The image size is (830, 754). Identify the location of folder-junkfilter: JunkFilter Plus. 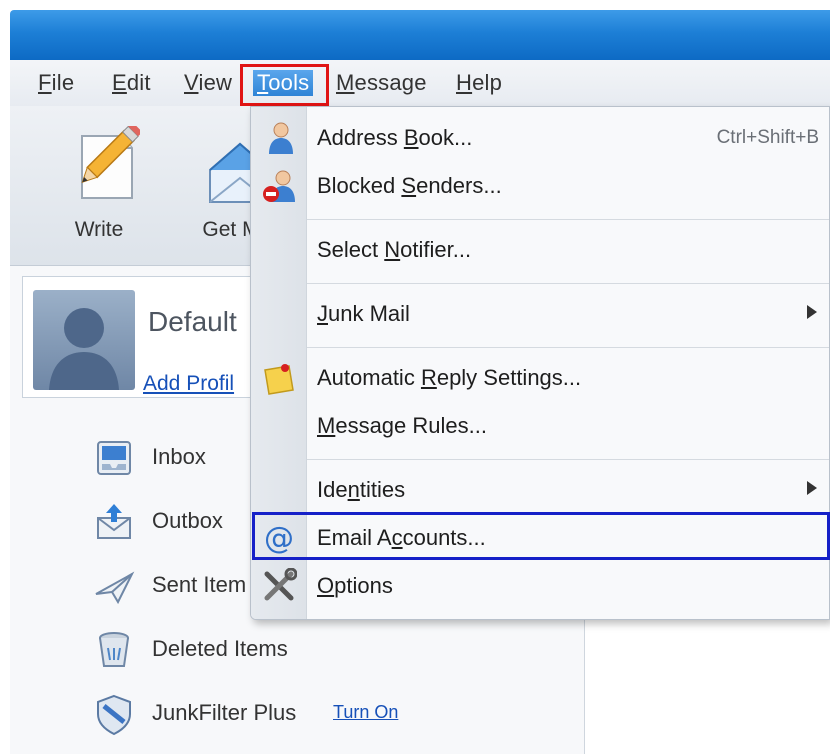
(332, 714).